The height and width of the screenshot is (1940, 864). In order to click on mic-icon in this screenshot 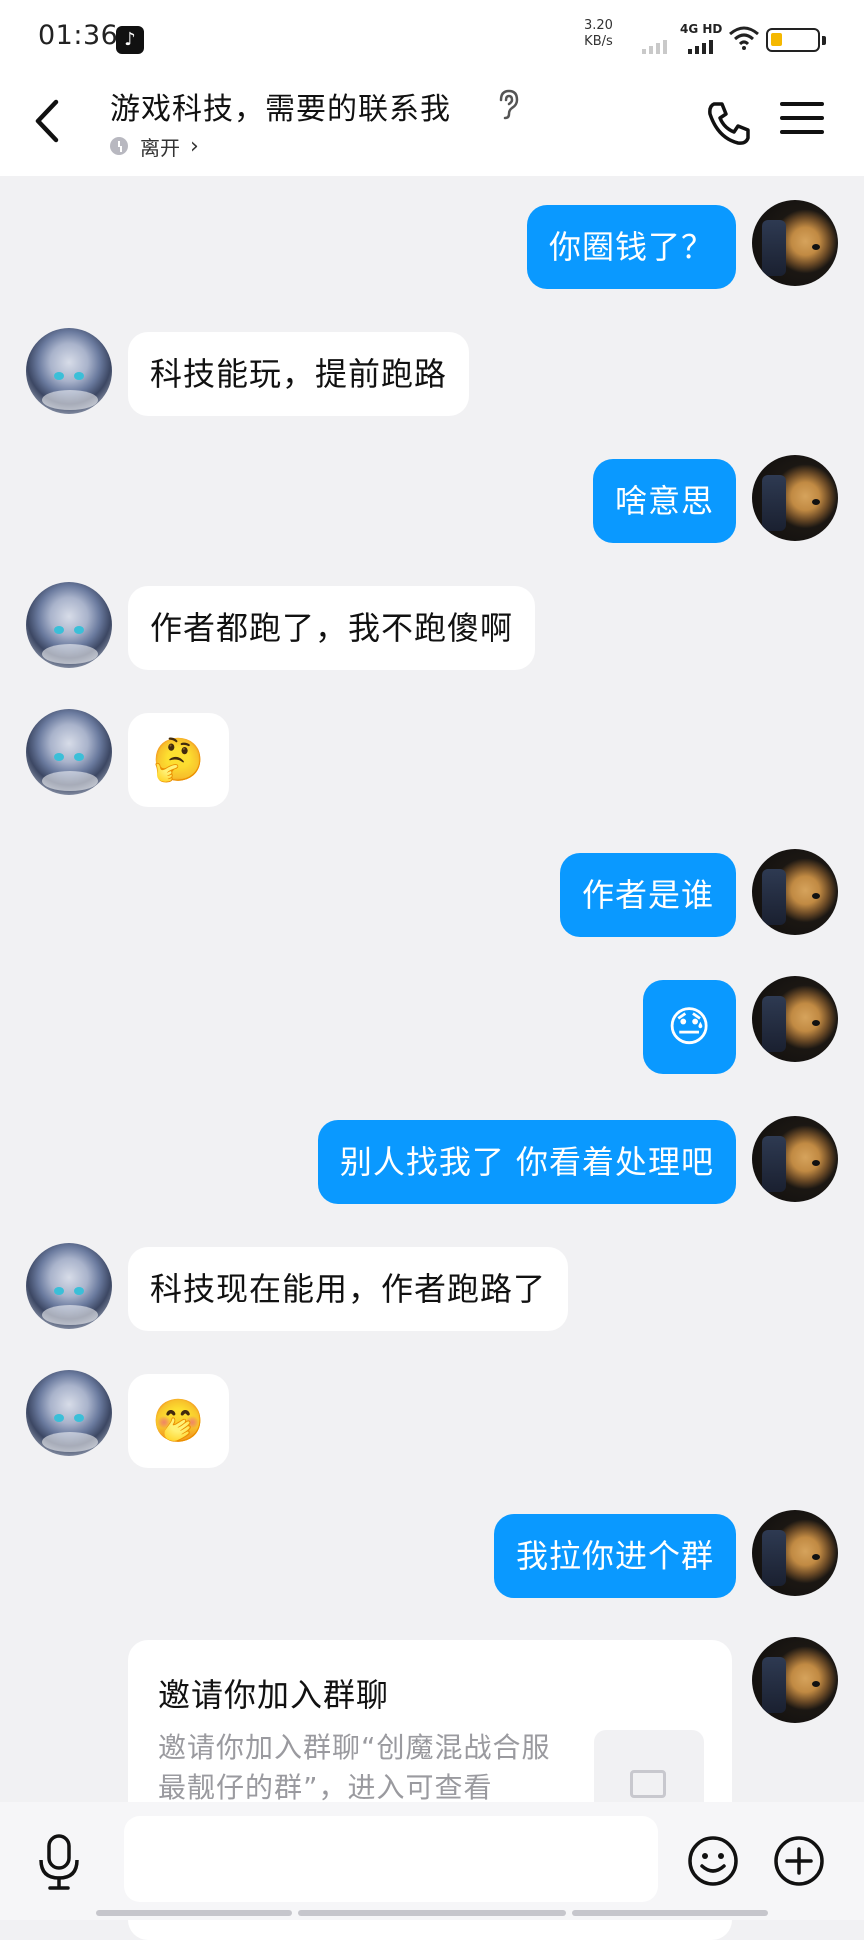, I will do `click(59, 1862)`.